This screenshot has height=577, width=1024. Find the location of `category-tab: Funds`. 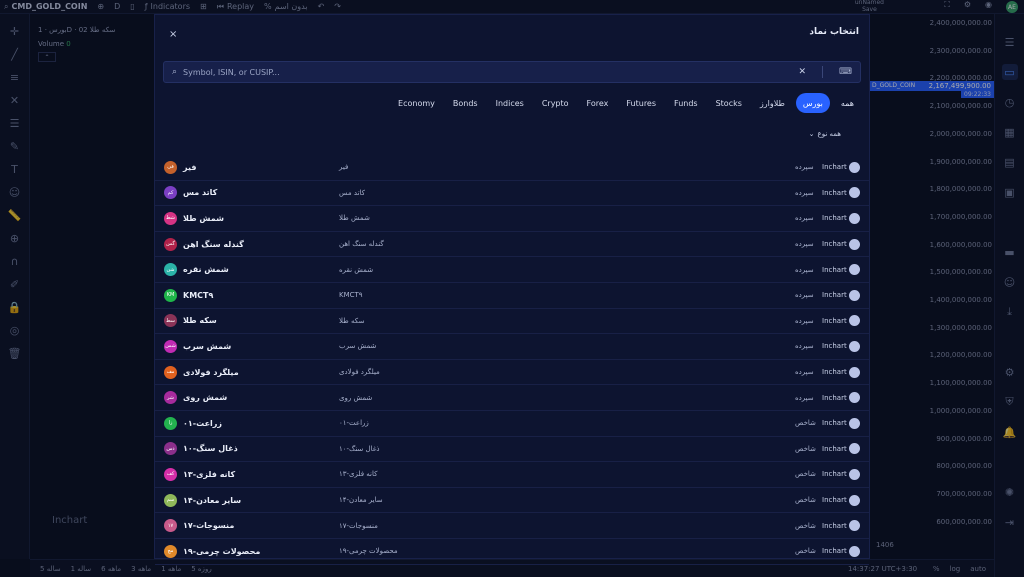

category-tab: Funds is located at coordinates (686, 103).